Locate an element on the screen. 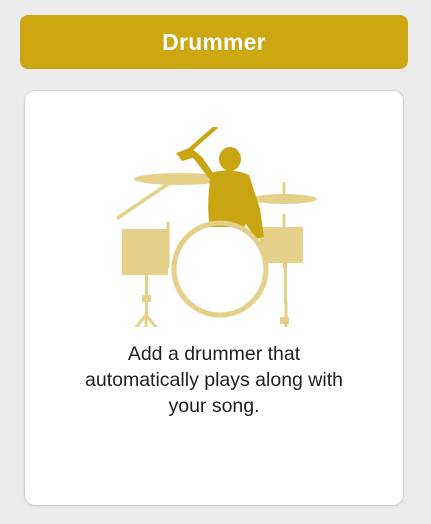 This screenshot has width=431, height=524. description-line: automatically plays along with is located at coordinates (214, 380).